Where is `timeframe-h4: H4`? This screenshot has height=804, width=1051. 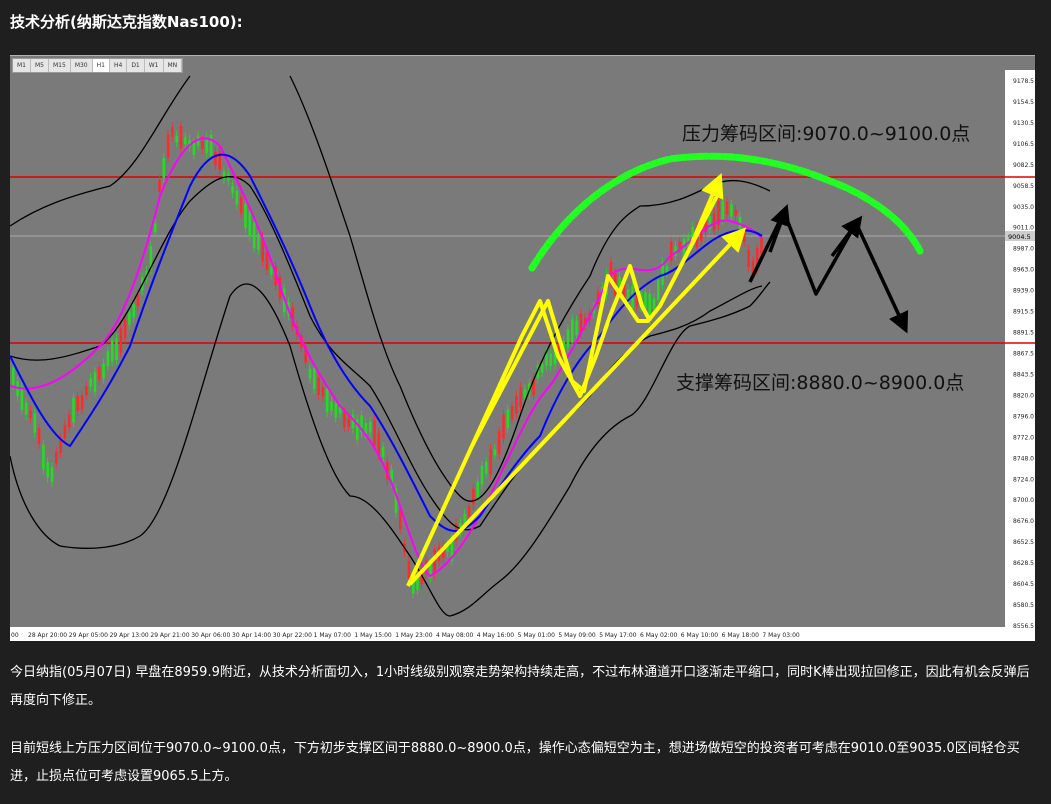
timeframe-h4: H4 is located at coordinates (119, 65).